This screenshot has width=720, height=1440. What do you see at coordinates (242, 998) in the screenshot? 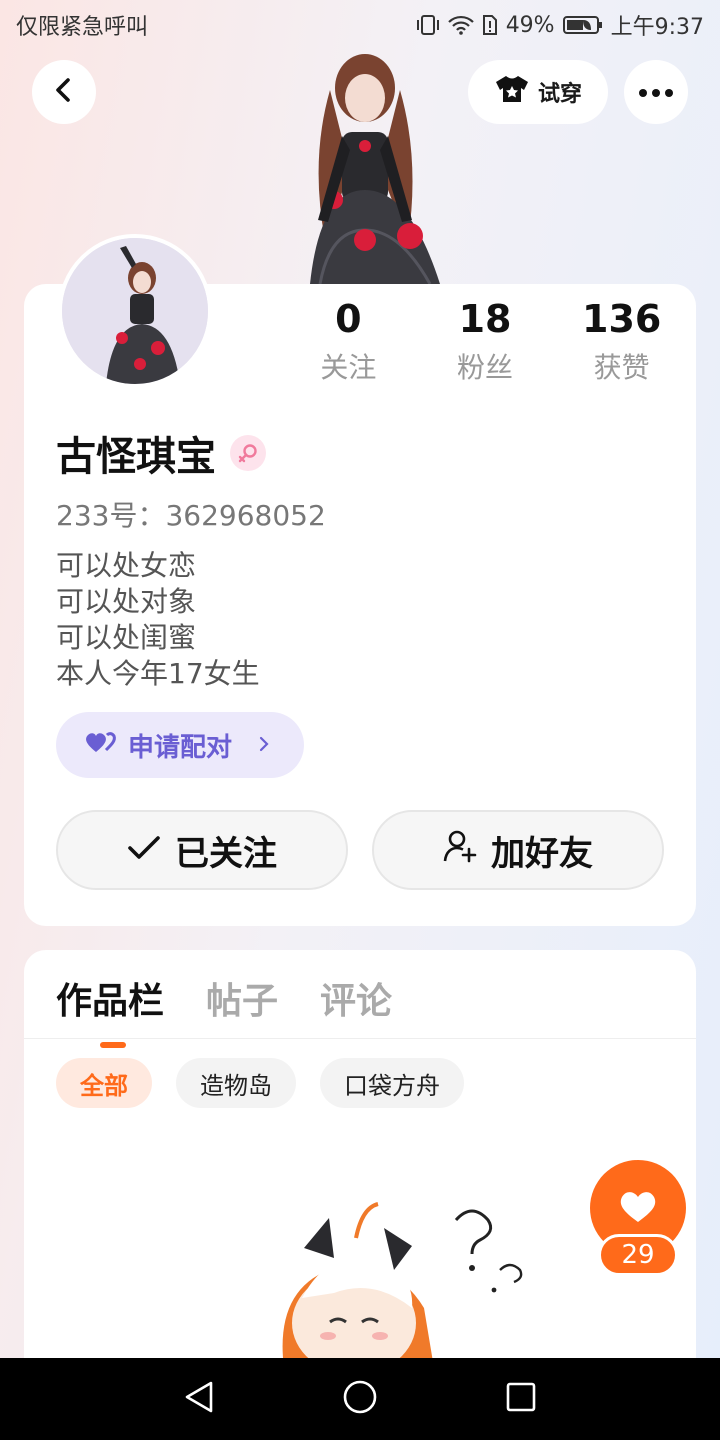
I see `tab-posts: 帖子` at bounding box center [242, 998].